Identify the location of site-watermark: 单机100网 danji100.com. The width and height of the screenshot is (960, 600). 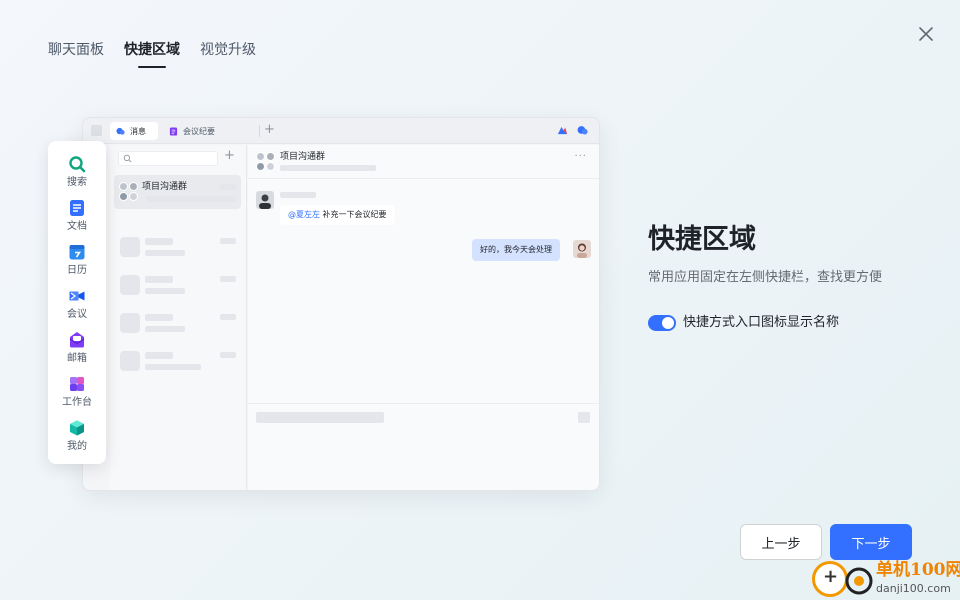
(885, 579).